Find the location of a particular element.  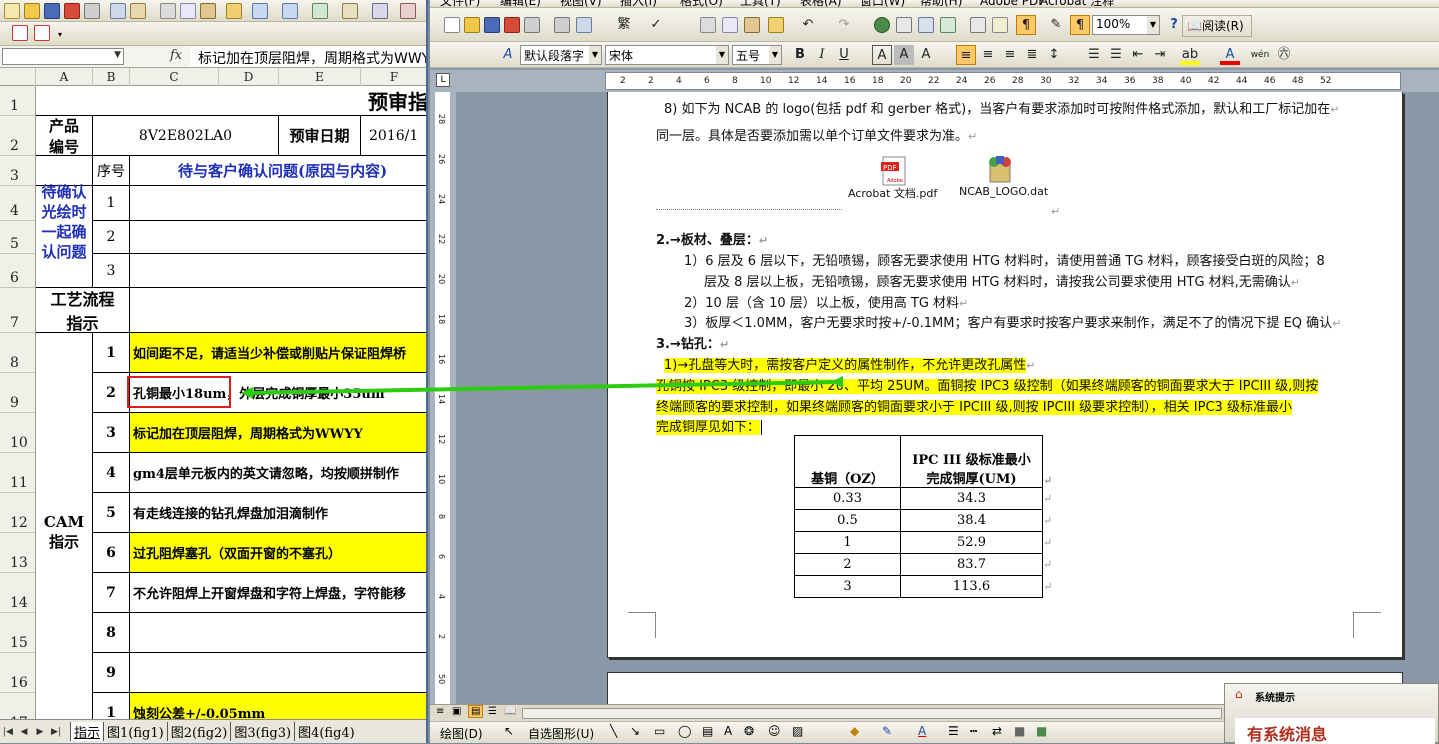

para-2-2: 2）10 层（含 10 层）以上板，使用高 TG 材料↵ is located at coordinates (826, 301).